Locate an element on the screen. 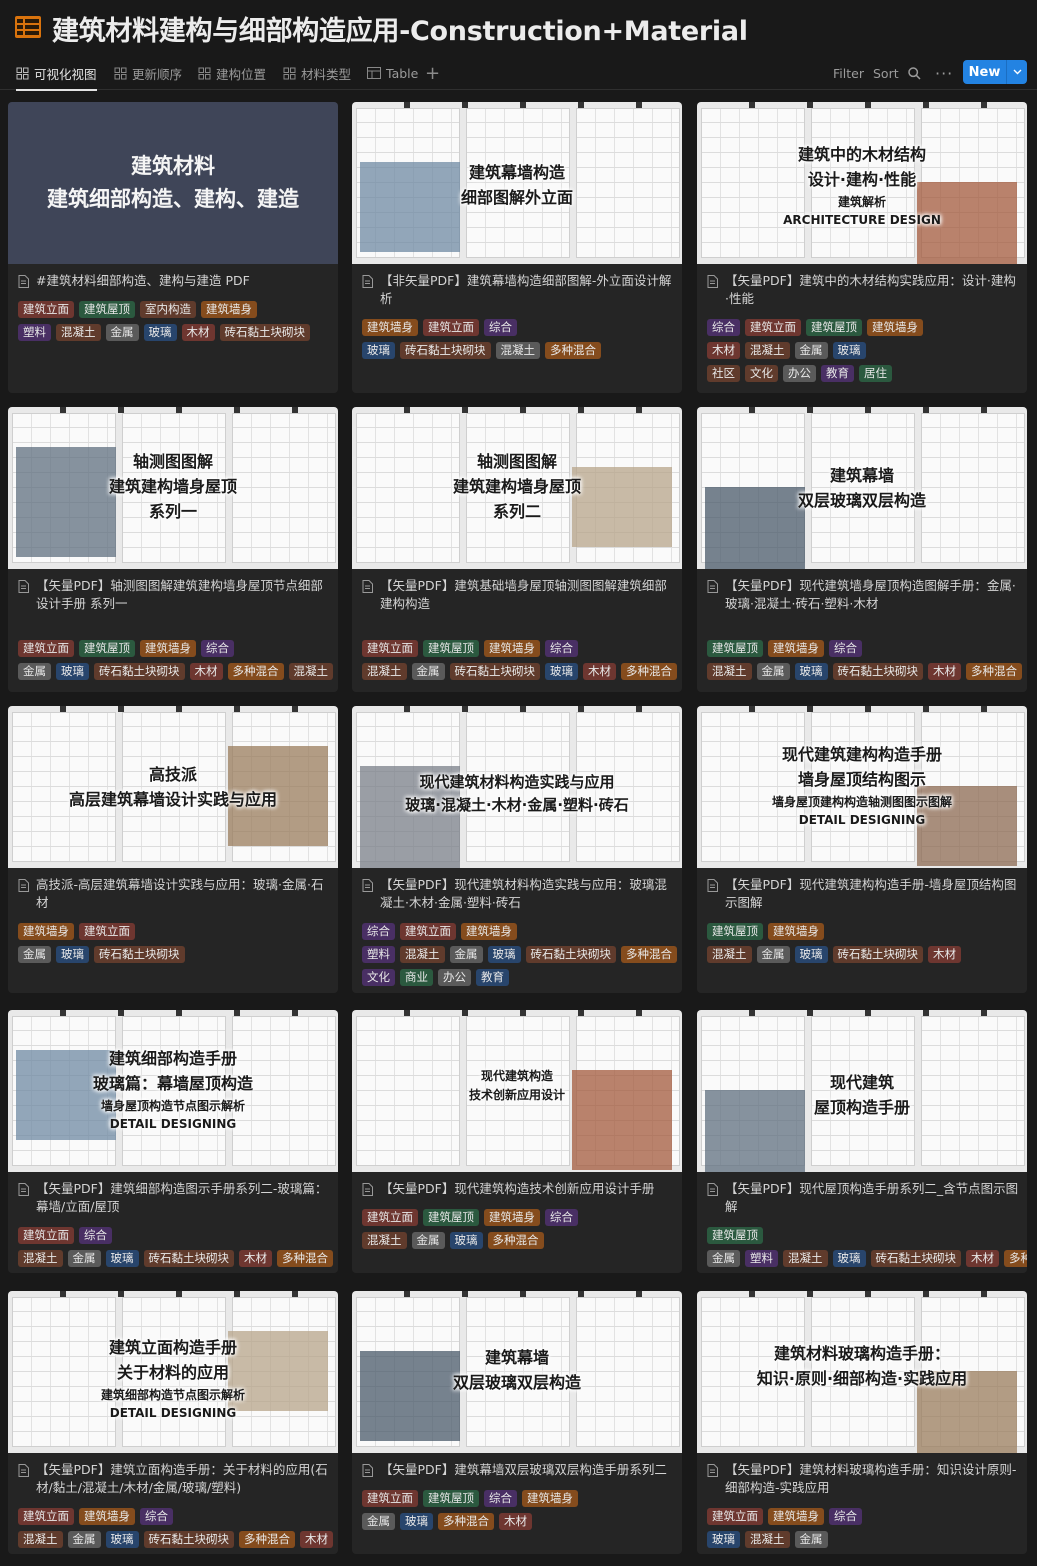 This screenshot has width=1037, height=1566. chevron-down-icon is located at coordinates (1017, 72).